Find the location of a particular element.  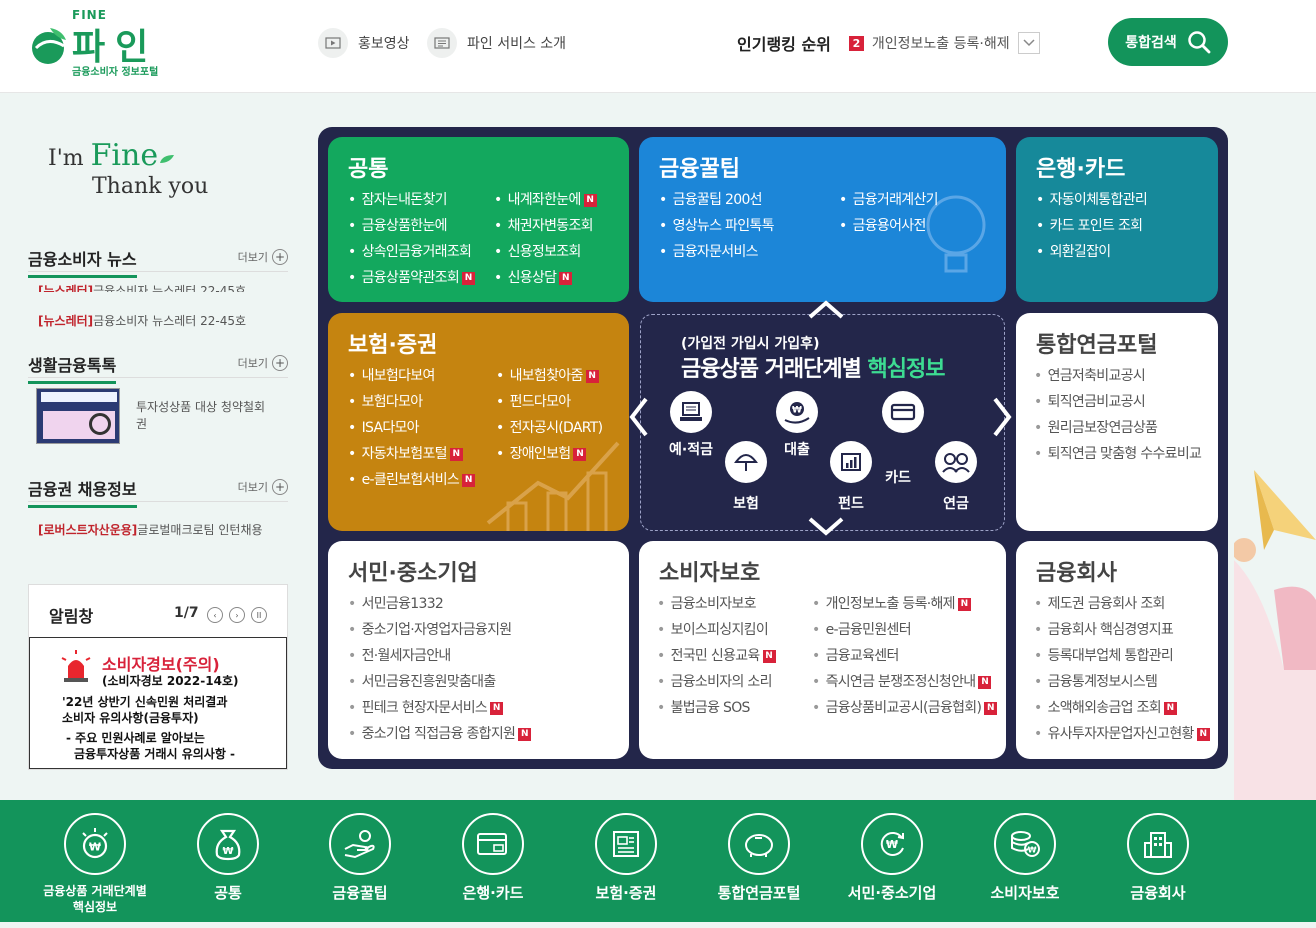

menu-link: 보험다모아 is located at coordinates (411, 402).